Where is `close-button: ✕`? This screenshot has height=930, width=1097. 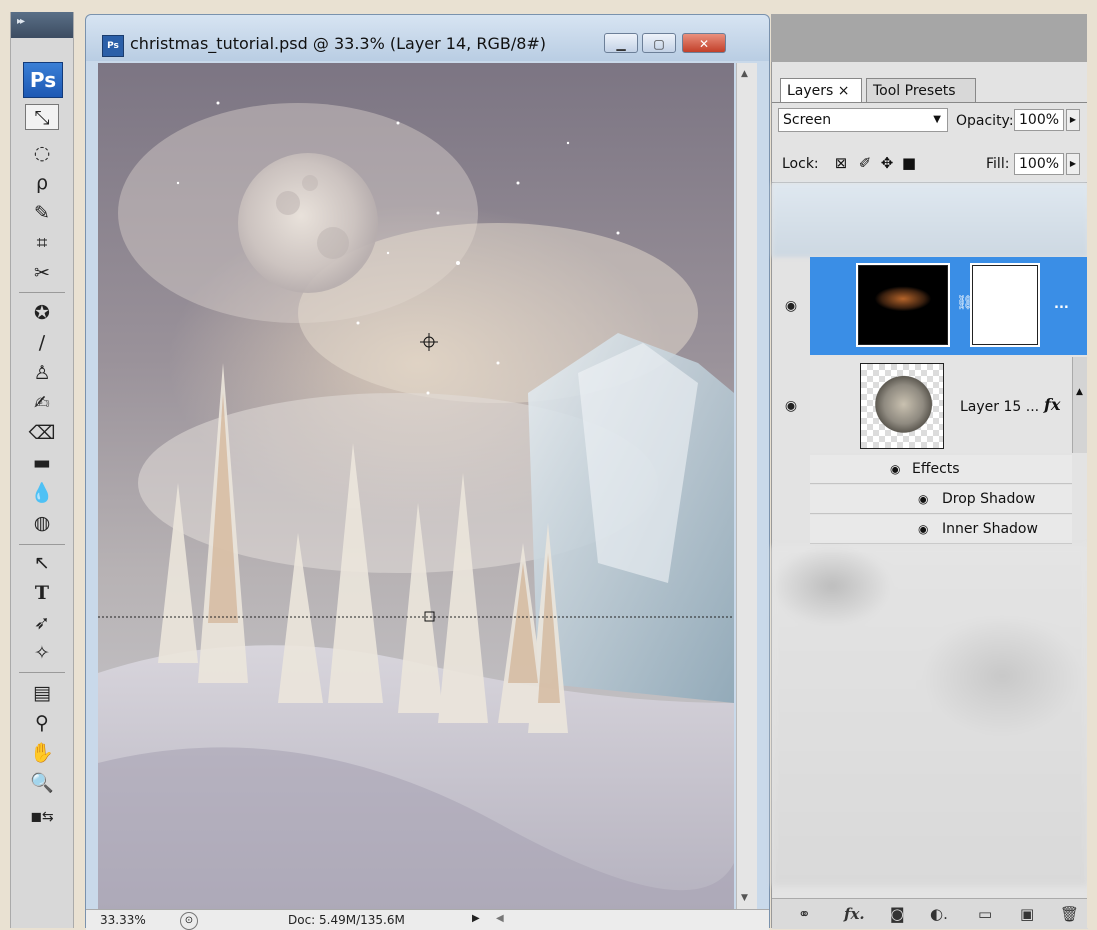
close-button: ✕ is located at coordinates (704, 43).